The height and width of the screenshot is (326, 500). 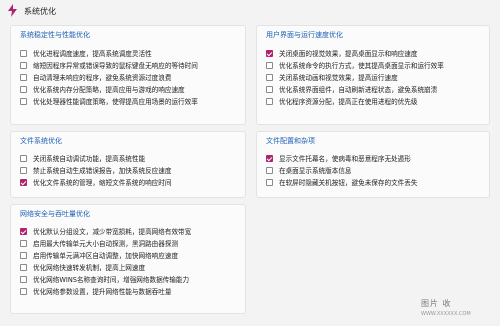 I want to click on app-lightning-icon, so click(x=12, y=10).